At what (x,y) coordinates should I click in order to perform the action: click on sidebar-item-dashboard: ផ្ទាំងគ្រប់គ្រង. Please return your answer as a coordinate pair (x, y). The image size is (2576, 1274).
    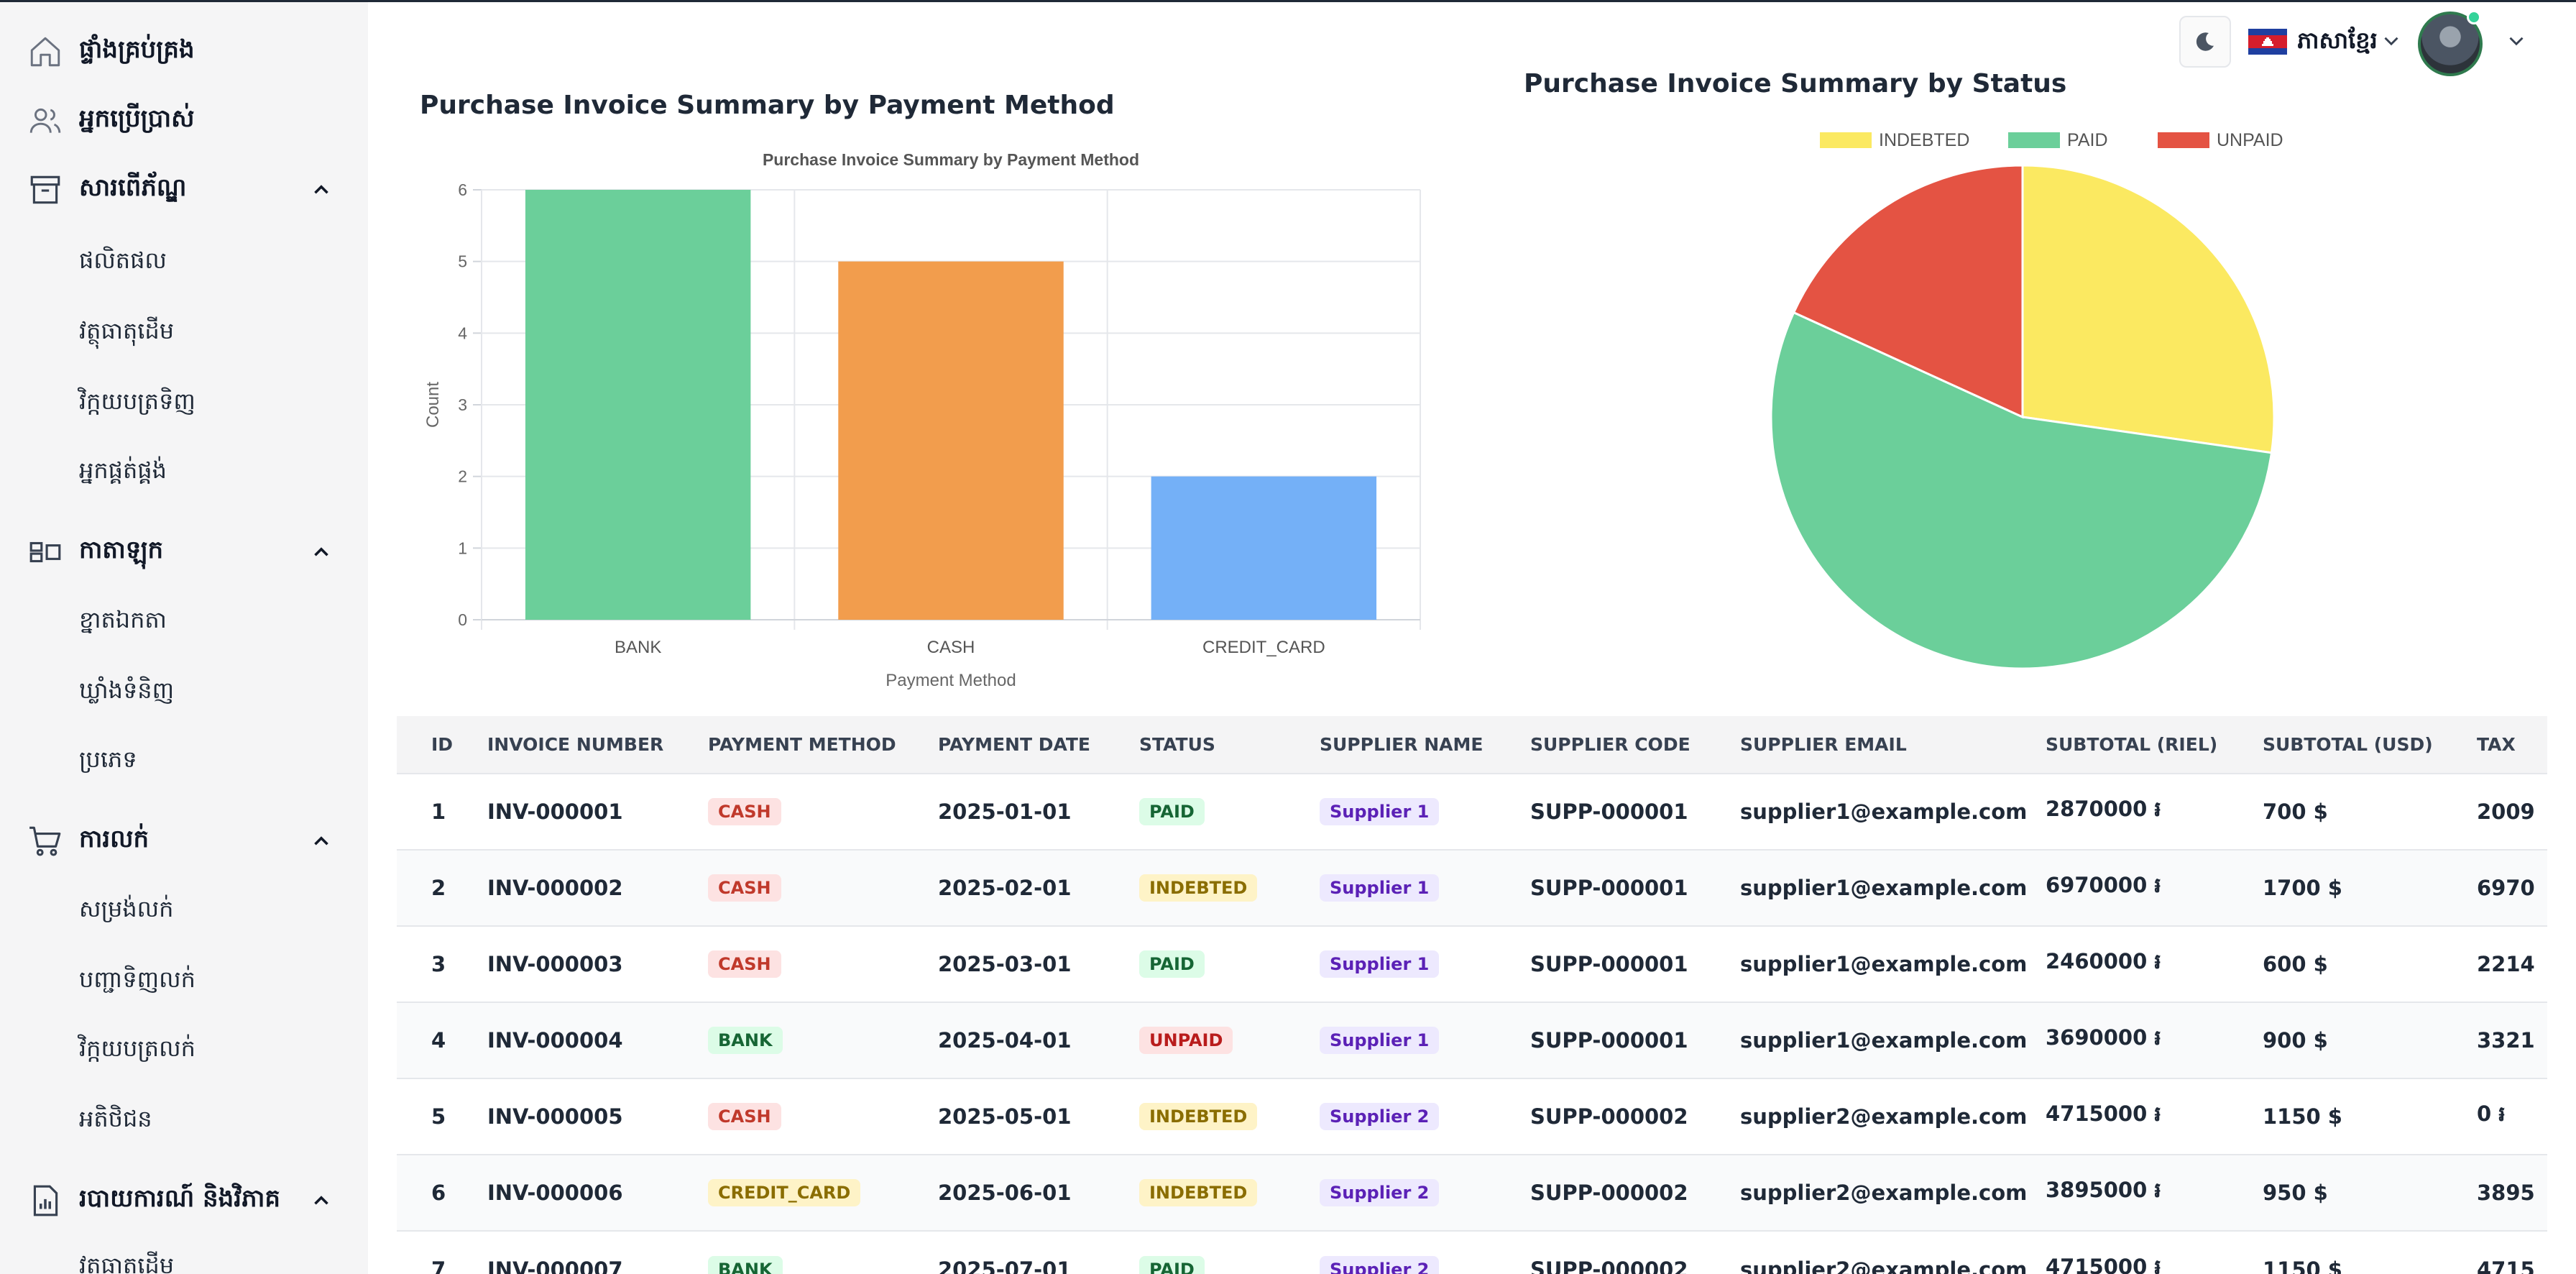
    Looking at the image, I should click on (184, 51).